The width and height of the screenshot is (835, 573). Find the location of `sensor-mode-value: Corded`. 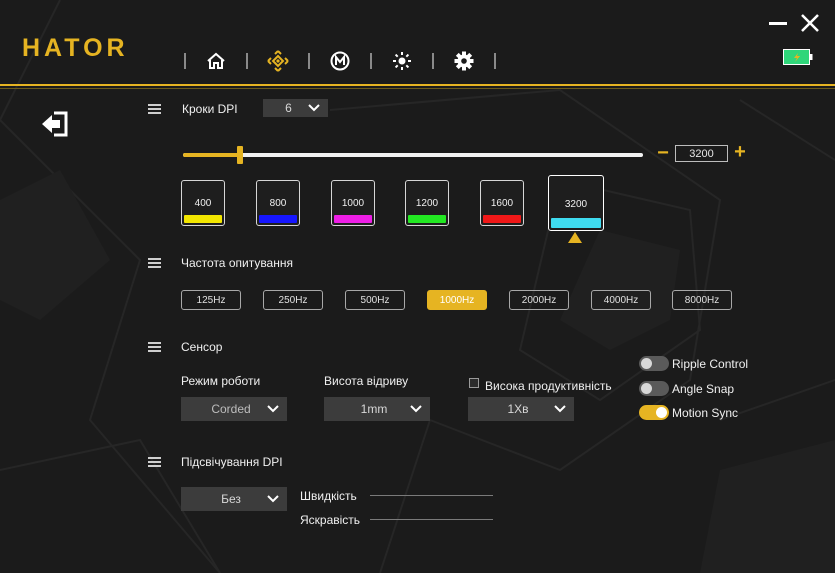

sensor-mode-value: Corded is located at coordinates (231, 409).